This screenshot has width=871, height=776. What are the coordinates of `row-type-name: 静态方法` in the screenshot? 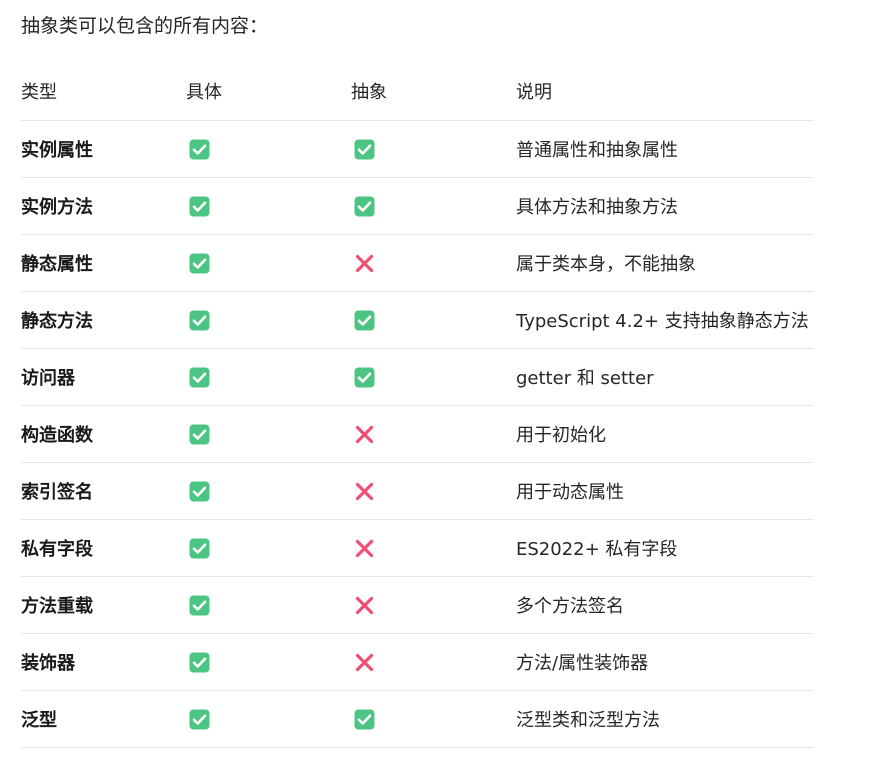 It's located at (103, 320).